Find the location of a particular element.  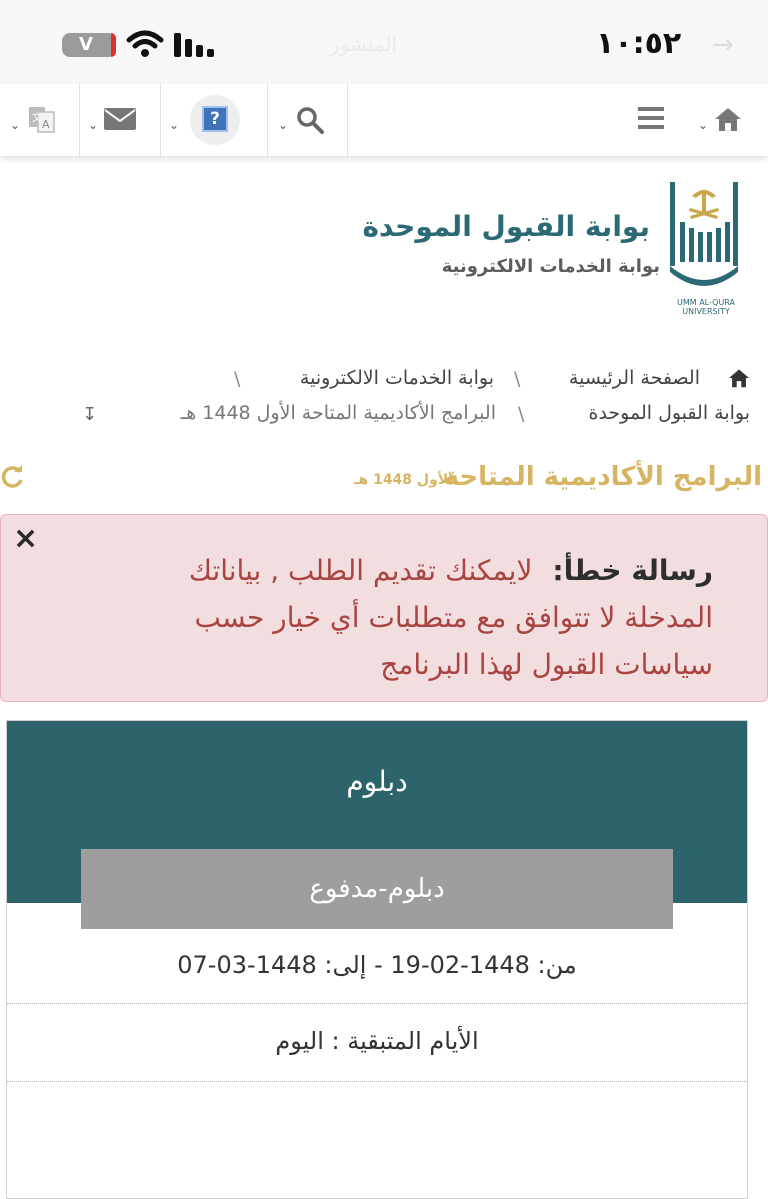

breadcrumb-home-icon is located at coordinates (739, 378).